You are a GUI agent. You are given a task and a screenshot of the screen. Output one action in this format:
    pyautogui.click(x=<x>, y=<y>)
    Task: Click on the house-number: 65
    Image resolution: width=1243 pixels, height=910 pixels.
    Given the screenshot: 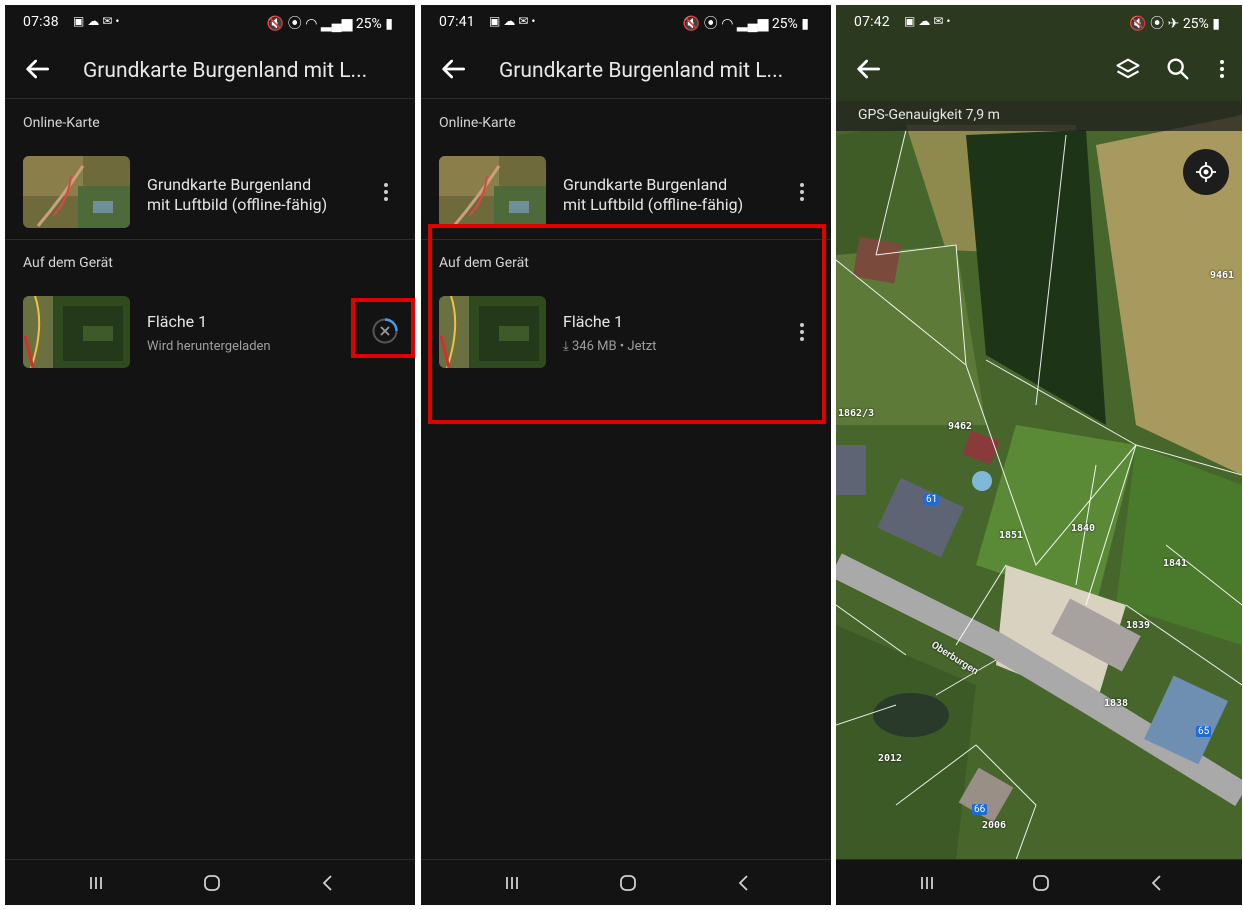 What is the action you would take?
    pyautogui.click(x=1204, y=731)
    